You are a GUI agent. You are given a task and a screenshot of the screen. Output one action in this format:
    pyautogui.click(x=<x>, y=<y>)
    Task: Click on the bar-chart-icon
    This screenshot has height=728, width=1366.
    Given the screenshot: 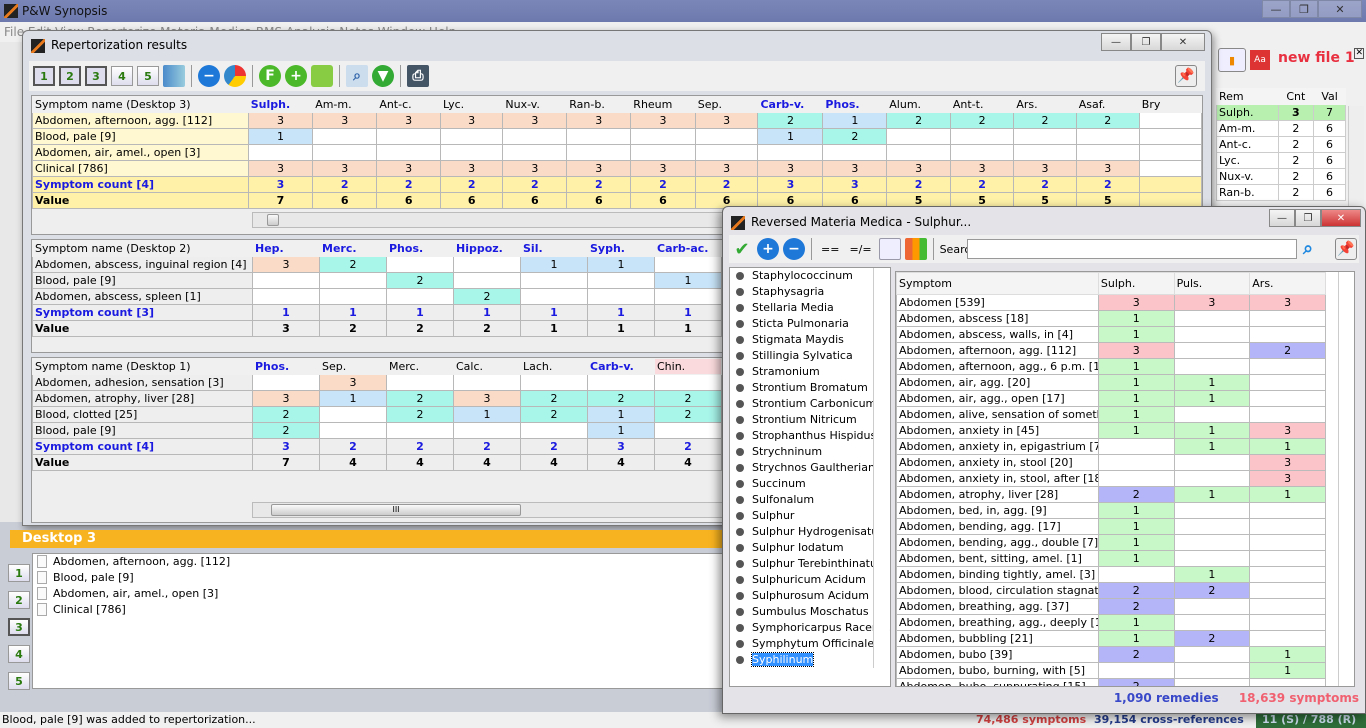 What is the action you would take?
    pyautogui.click(x=915, y=249)
    